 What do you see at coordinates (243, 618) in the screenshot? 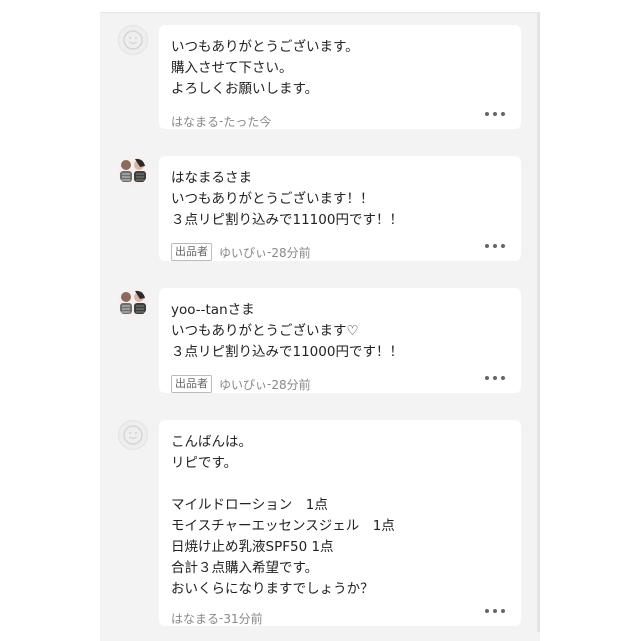
I see `comment-time: 31分前` at bounding box center [243, 618].